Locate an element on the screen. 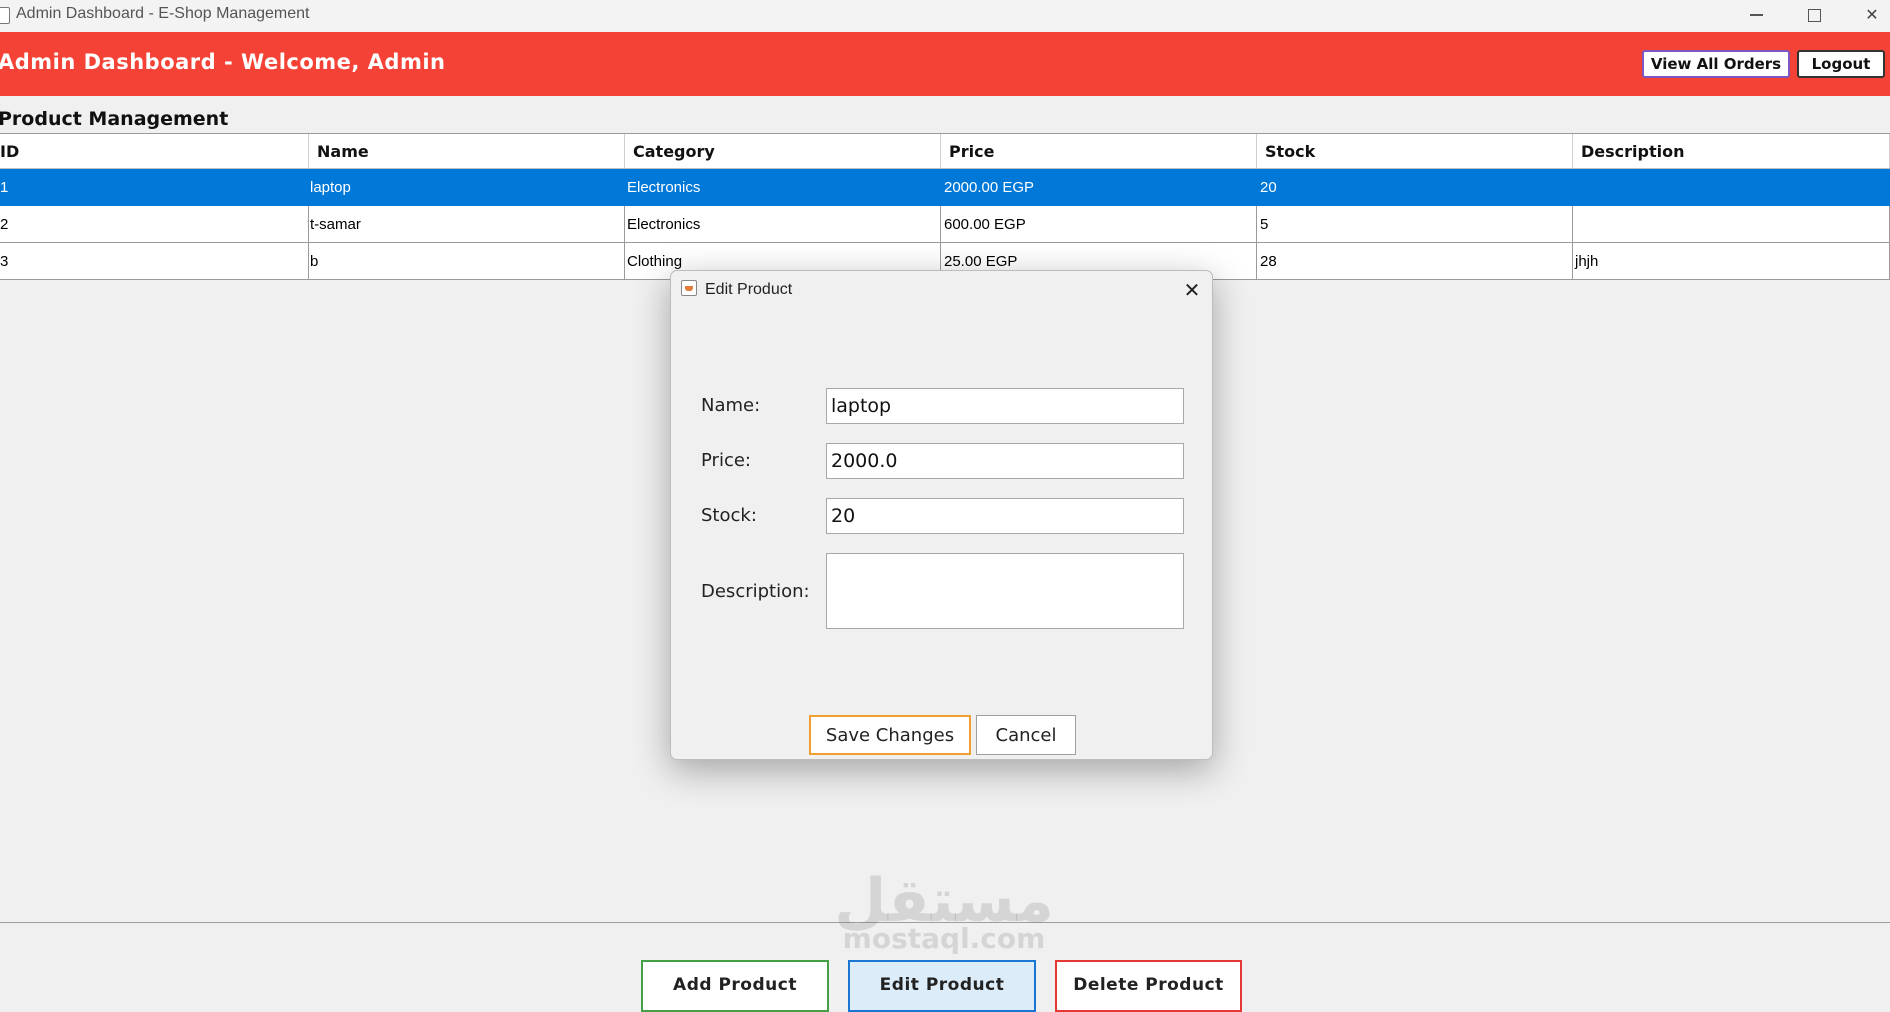 This screenshot has height=1012, width=1890. delete-product-button: Delete Product is located at coordinates (1148, 986).